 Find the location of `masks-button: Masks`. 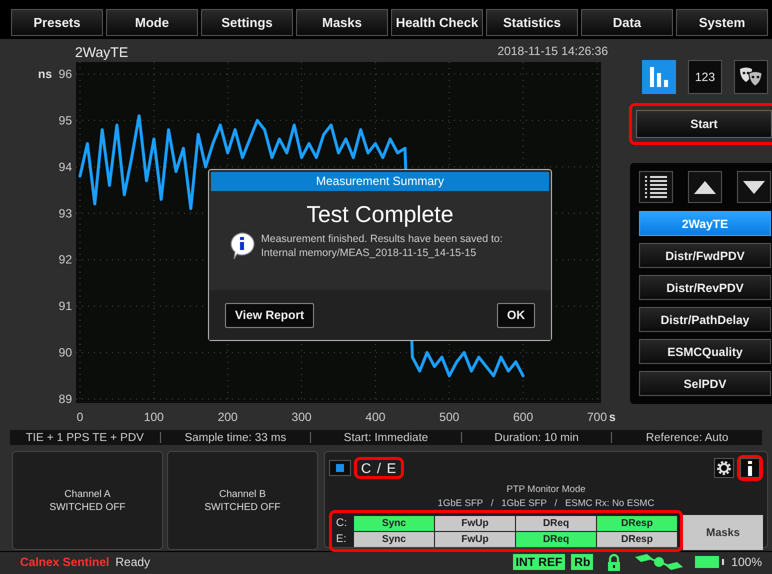

masks-button: Masks is located at coordinates (723, 532).